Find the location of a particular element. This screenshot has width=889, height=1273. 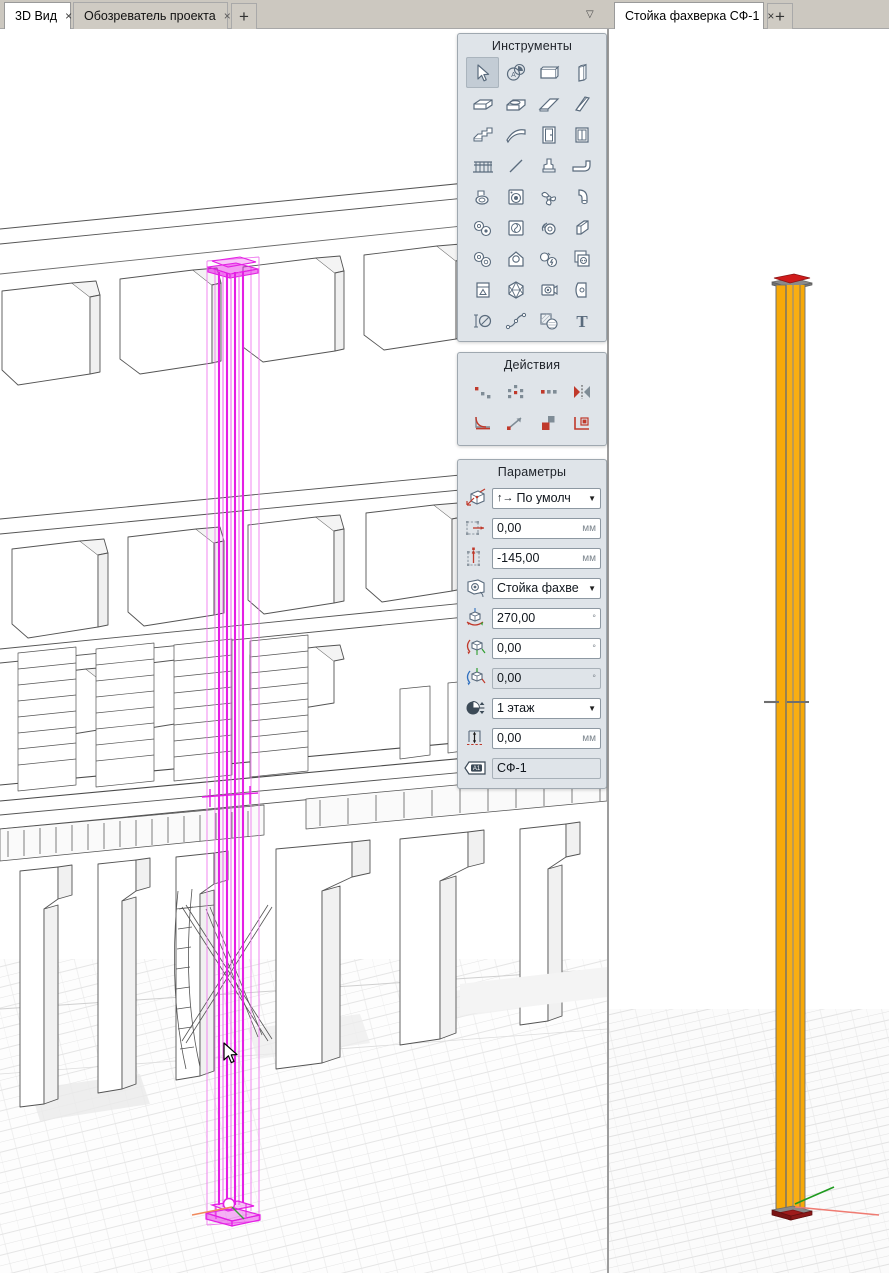

tool-arrow-select-icon is located at coordinates (482, 72).